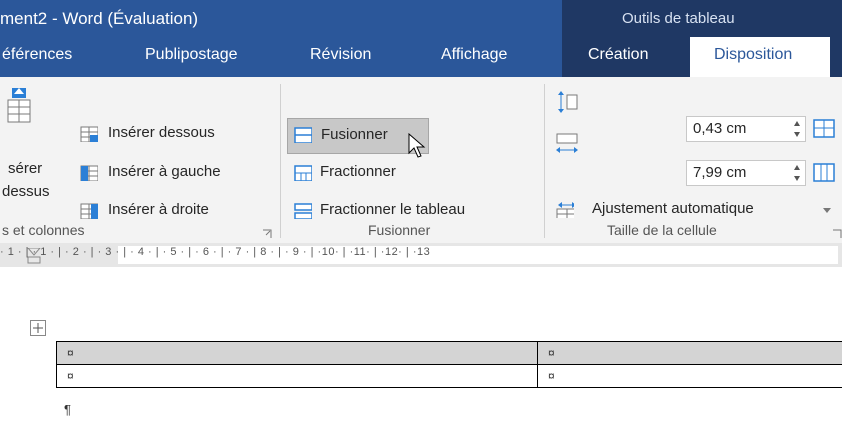 Image resolution: width=842 pixels, height=427 pixels. Describe the element at coordinates (67, 409) in the screenshot. I see `paragraph-mark: ¶` at that location.